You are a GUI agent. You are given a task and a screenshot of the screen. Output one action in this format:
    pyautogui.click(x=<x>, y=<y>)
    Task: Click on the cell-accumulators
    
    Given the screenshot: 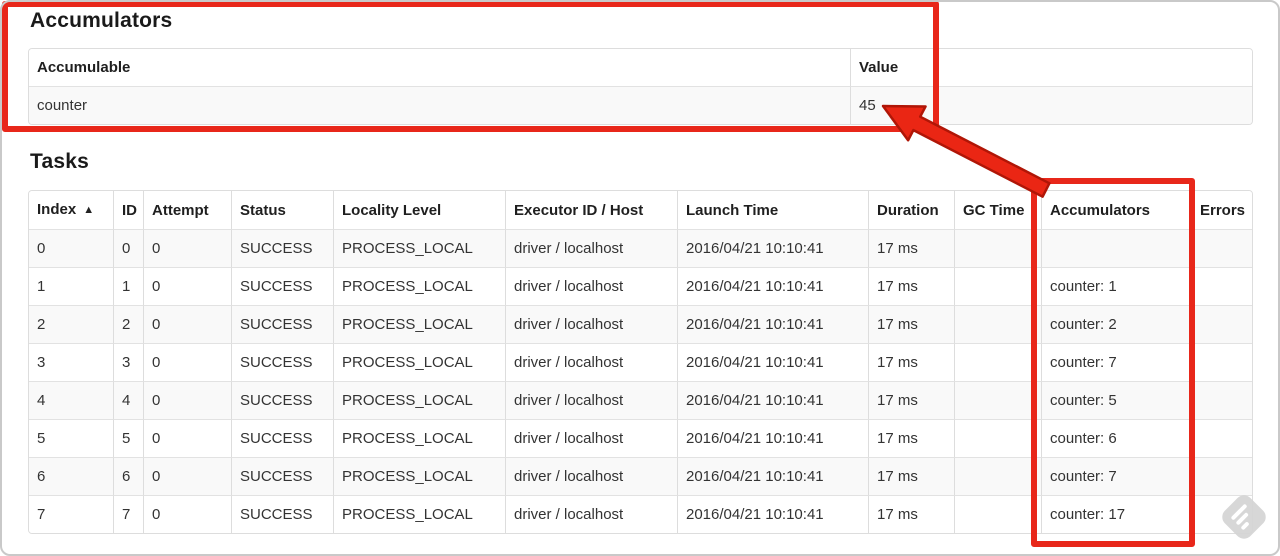 What is the action you would take?
    pyautogui.click(x=1116, y=248)
    